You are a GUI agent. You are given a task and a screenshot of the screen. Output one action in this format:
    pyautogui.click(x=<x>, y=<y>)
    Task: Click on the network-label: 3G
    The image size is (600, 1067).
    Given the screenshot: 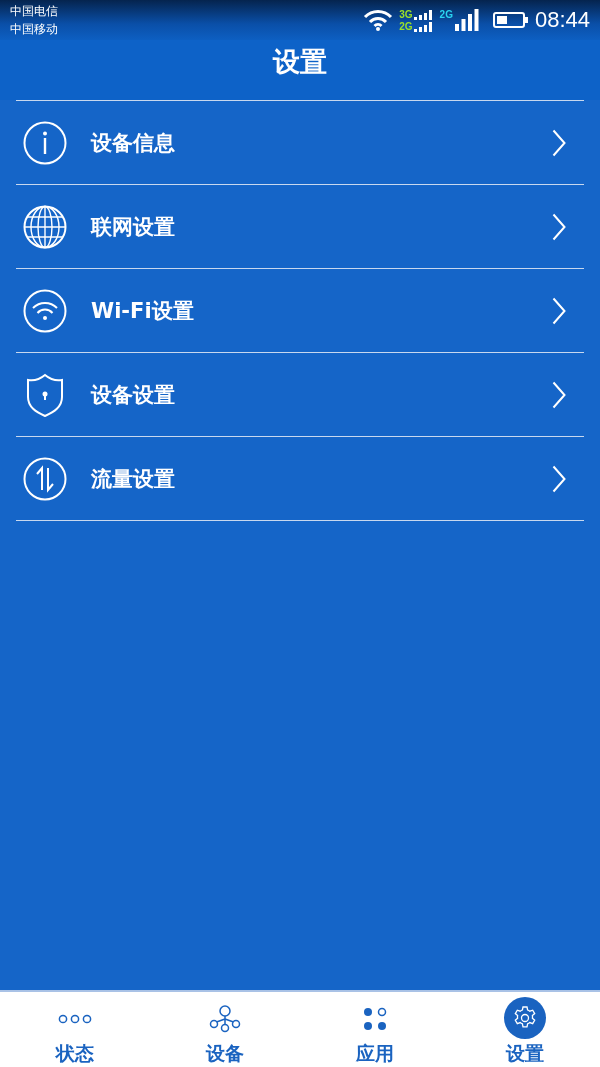 What is the action you would take?
    pyautogui.click(x=406, y=14)
    